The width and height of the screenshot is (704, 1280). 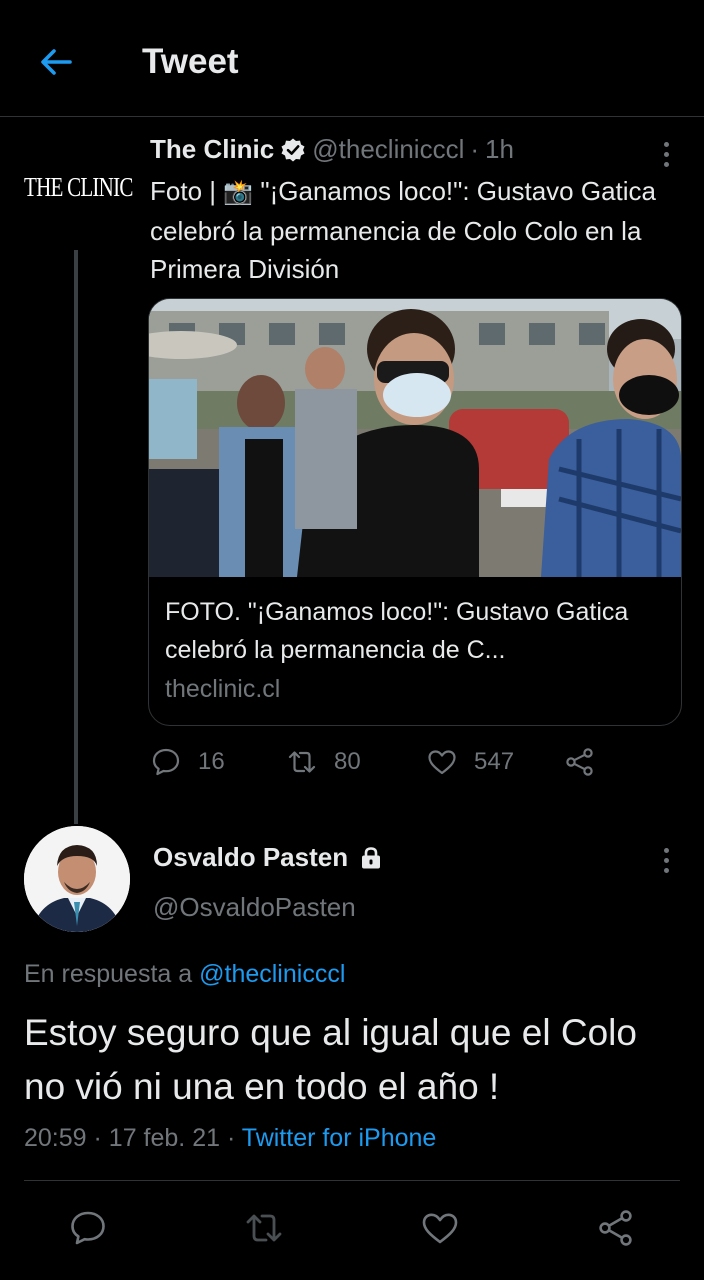 I want to click on tweet-source-link: Twitter for iPhone, so click(x=339, y=1138).